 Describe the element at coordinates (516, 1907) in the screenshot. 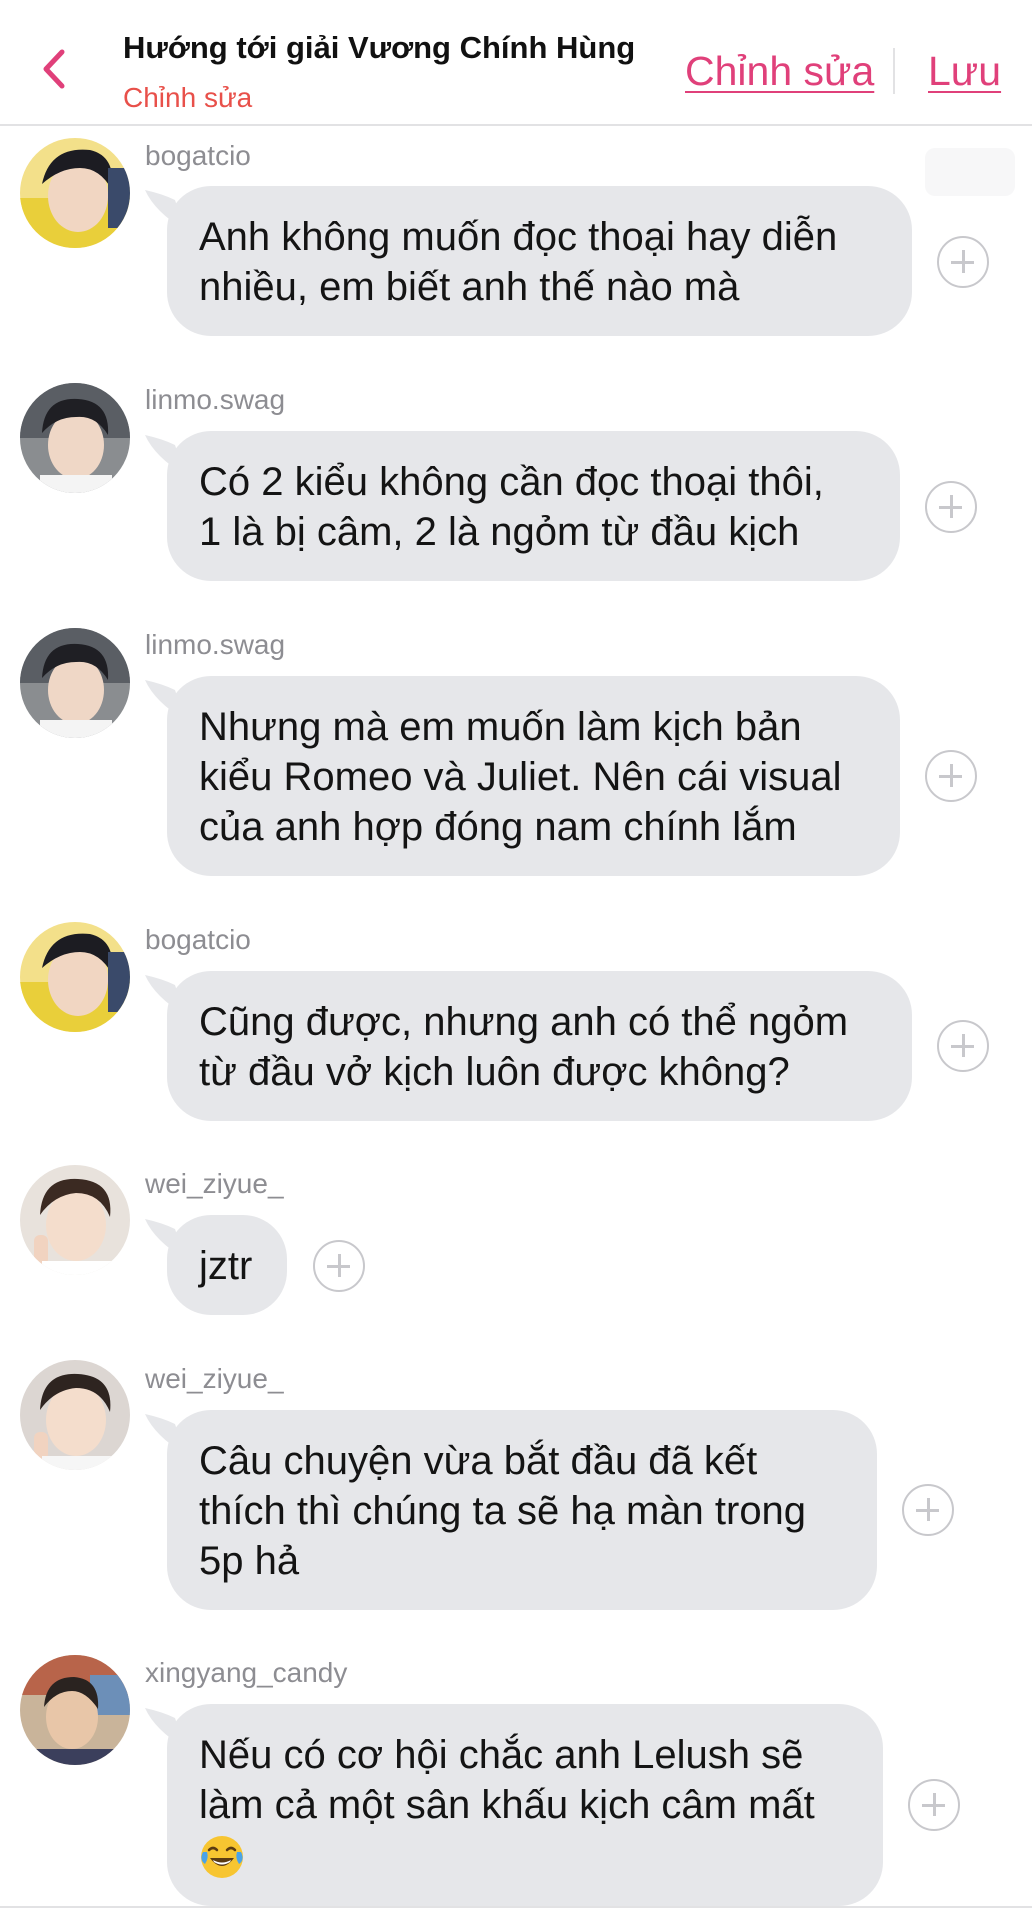

I see `bottom-divider` at that location.